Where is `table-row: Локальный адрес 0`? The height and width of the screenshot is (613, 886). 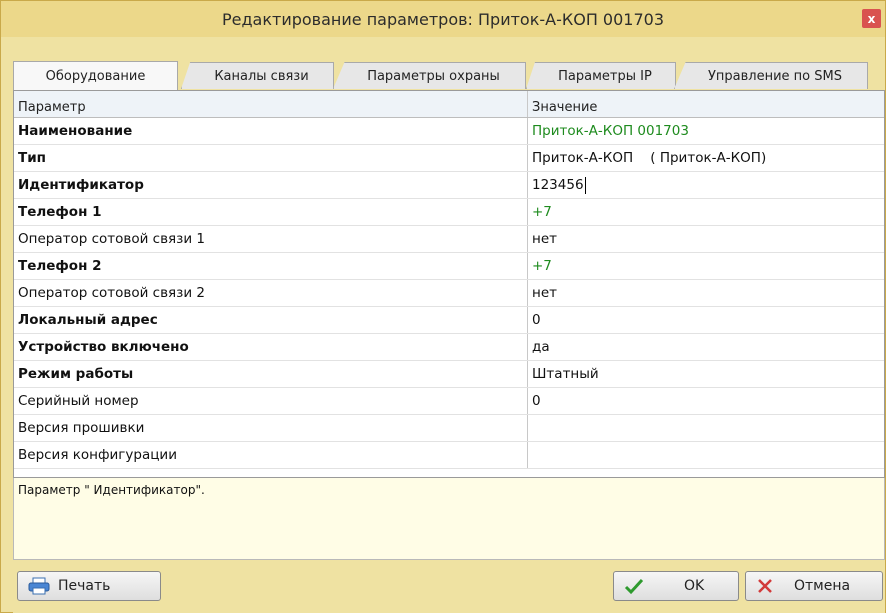 table-row: Локальный адрес 0 is located at coordinates (449, 320).